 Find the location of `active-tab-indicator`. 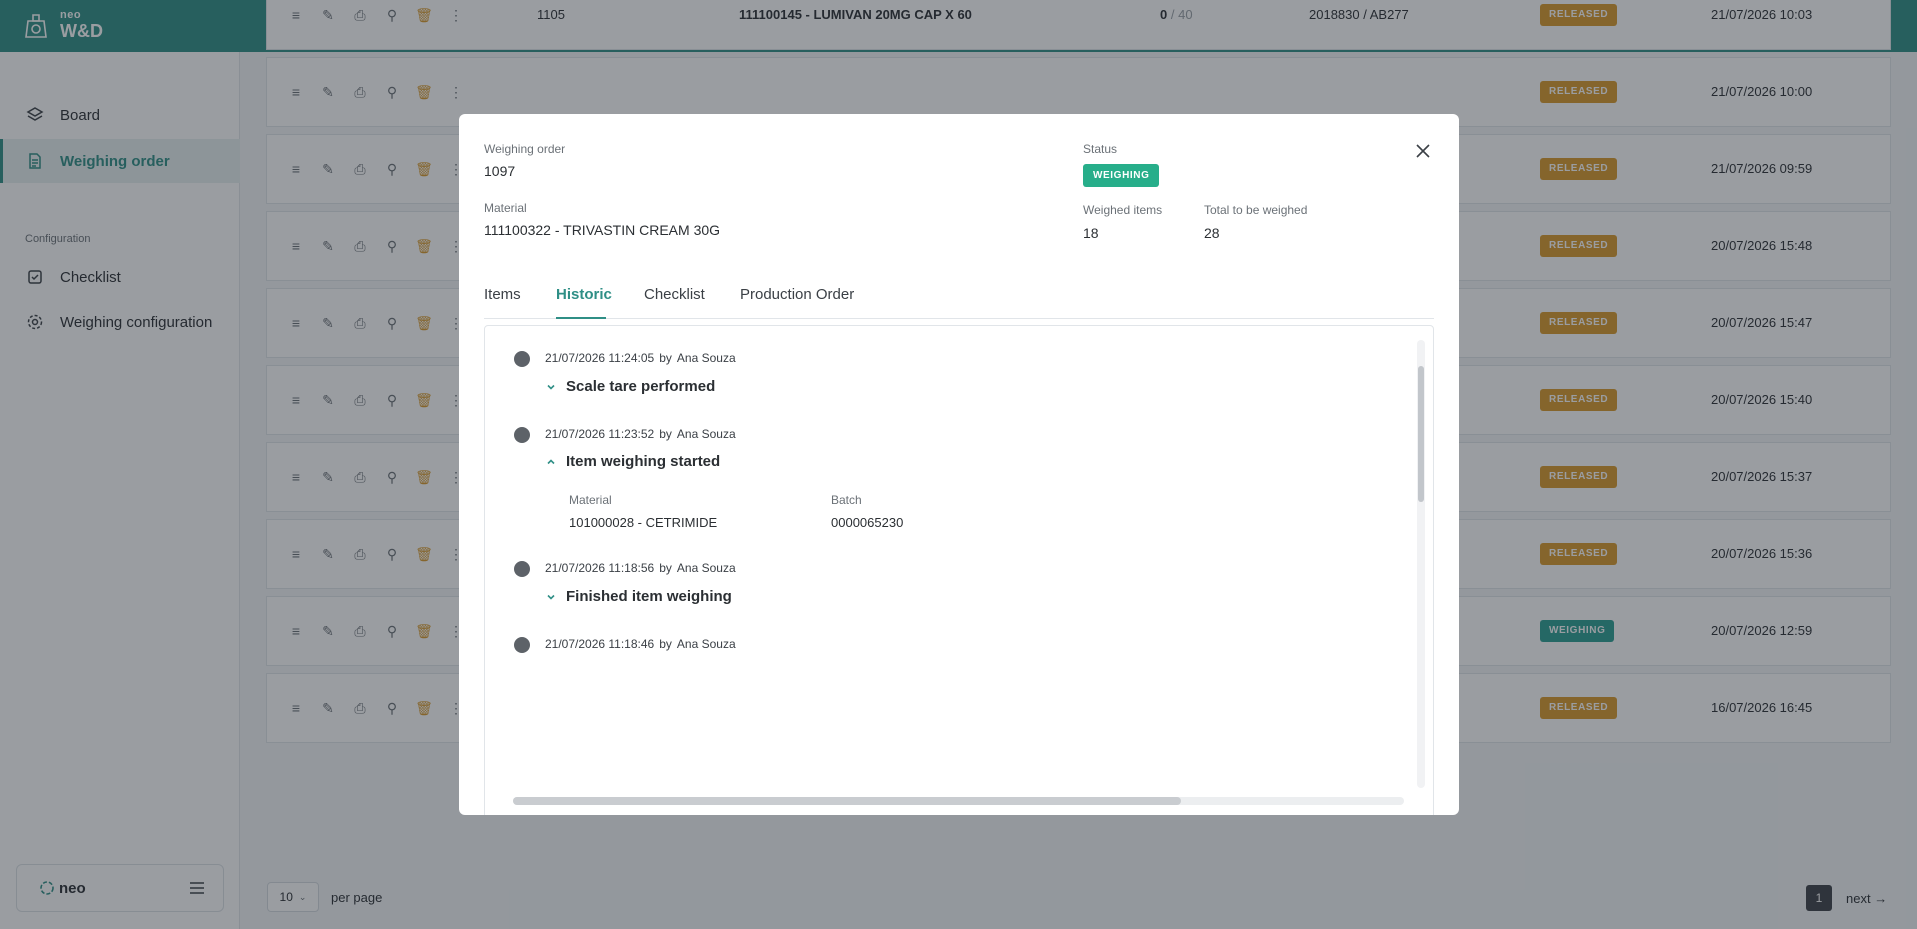

active-tab-indicator is located at coordinates (581, 318).